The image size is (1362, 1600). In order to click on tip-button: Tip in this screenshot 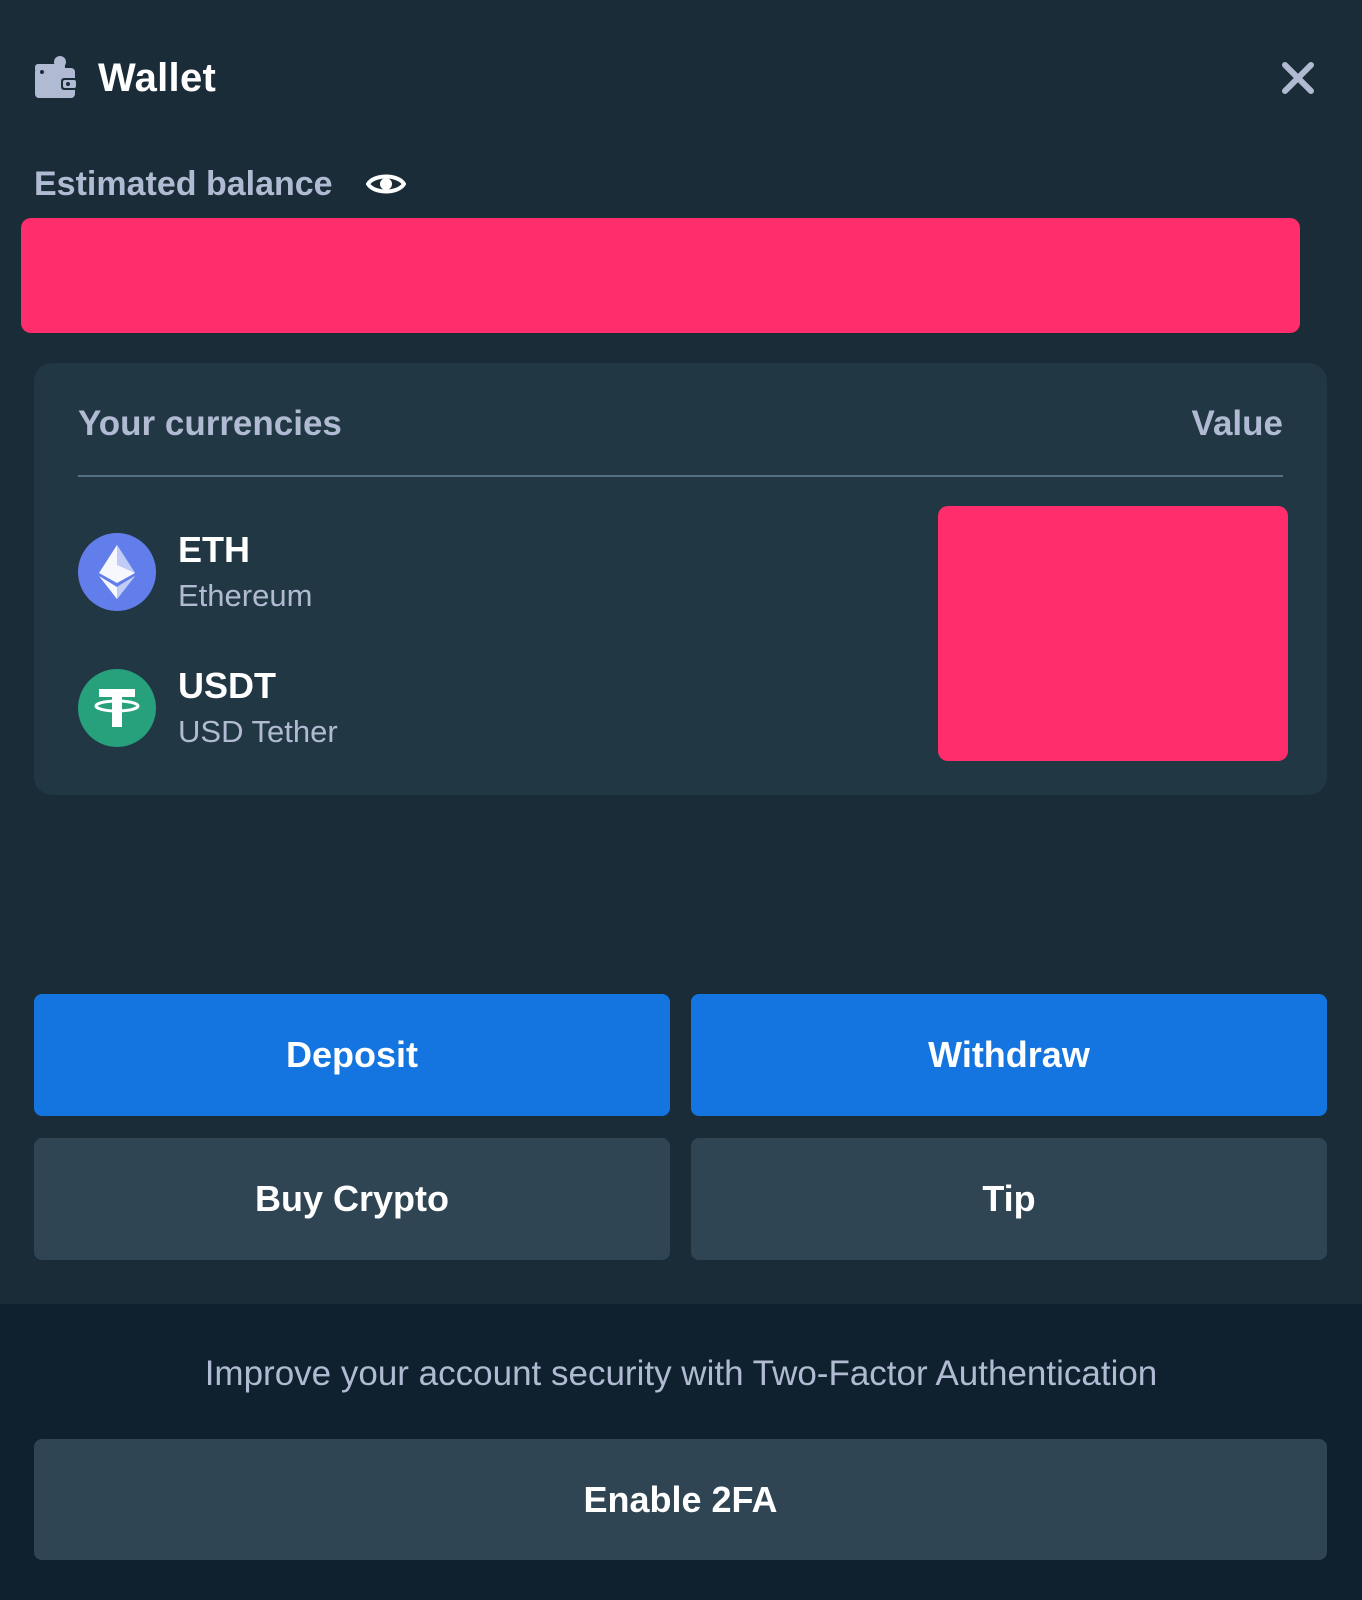, I will do `click(1009, 1199)`.